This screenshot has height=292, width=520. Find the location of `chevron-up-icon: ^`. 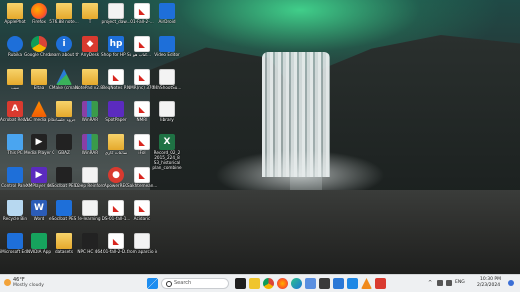

chevron-up-icon: ^ is located at coordinates (431, 283).